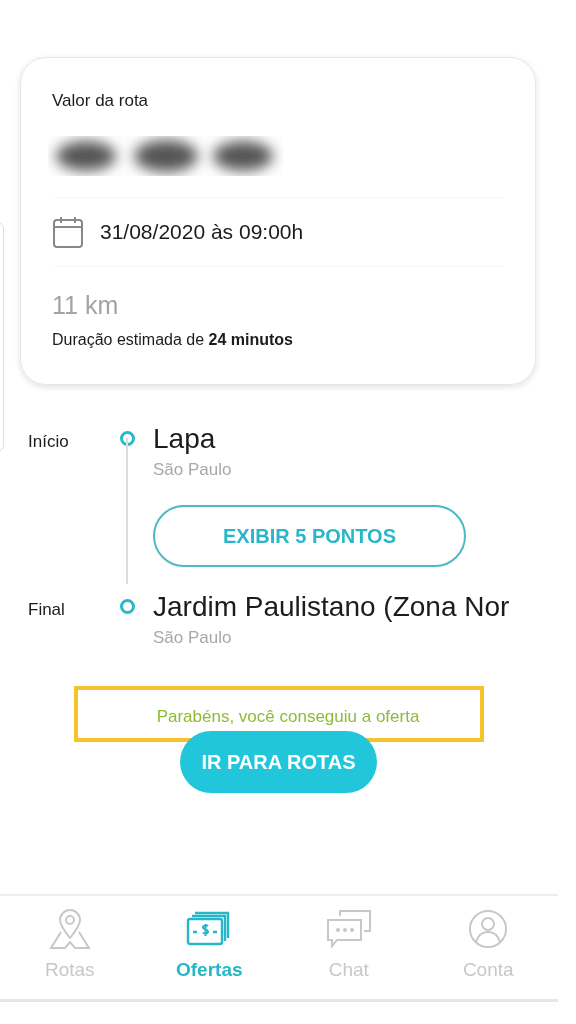  What do you see at coordinates (309, 535) in the screenshot?
I see `show-points-button: EXIBIR 5 PONTOS` at bounding box center [309, 535].